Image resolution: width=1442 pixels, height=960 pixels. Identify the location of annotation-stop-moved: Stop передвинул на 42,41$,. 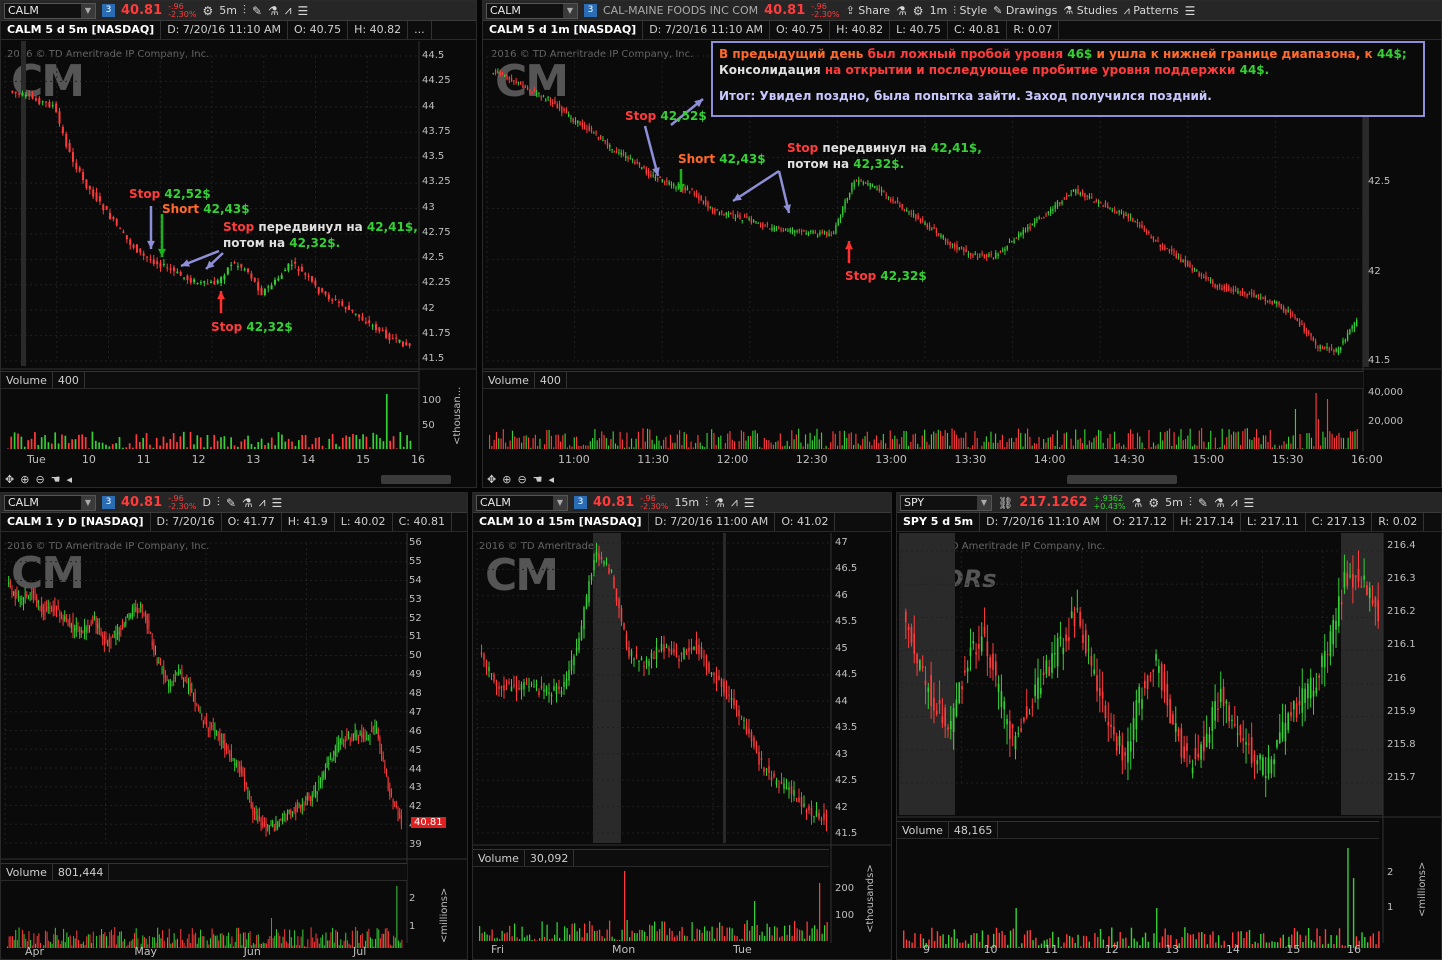
(320, 227).